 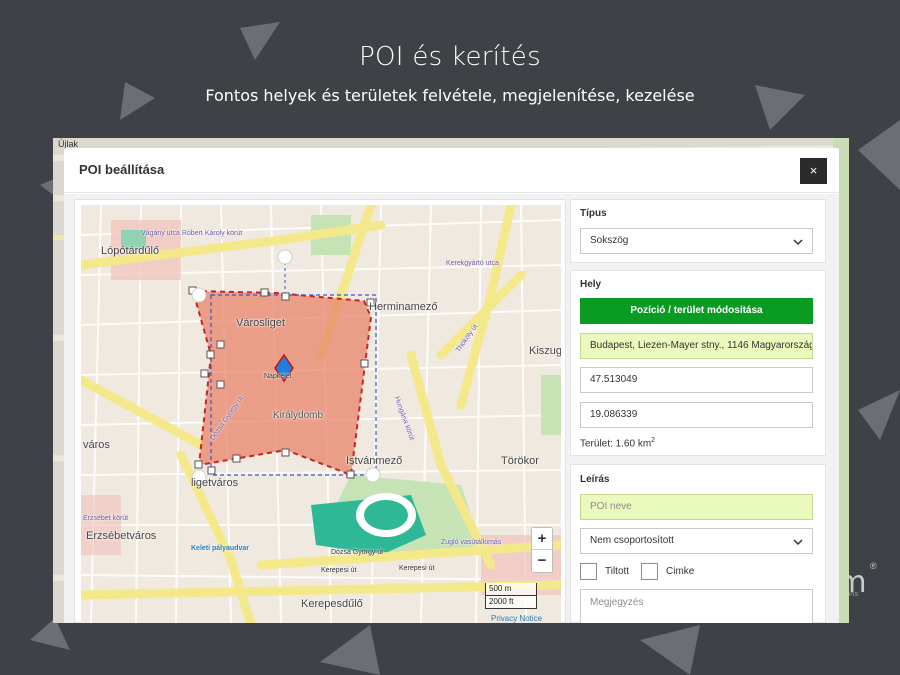 I want to click on map-label: ligetváros, so click(x=215, y=483).